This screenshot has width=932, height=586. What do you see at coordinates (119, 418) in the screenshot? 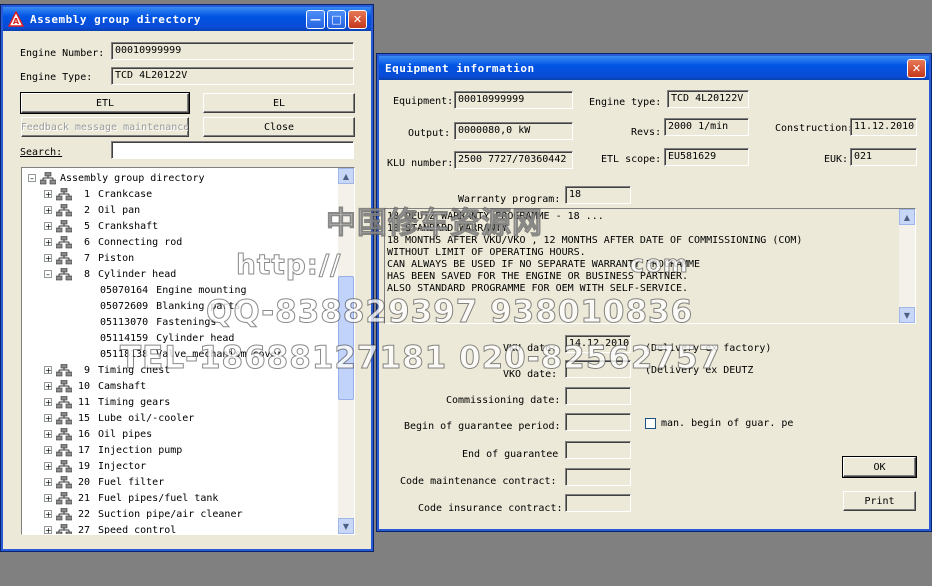
I see `tree-group-item: +15 Lube oil/-cooler` at bounding box center [119, 418].